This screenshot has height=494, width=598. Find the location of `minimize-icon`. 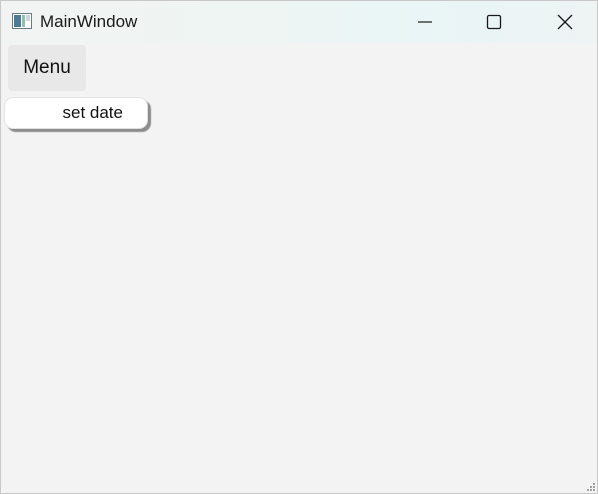

minimize-icon is located at coordinates (425, 22).